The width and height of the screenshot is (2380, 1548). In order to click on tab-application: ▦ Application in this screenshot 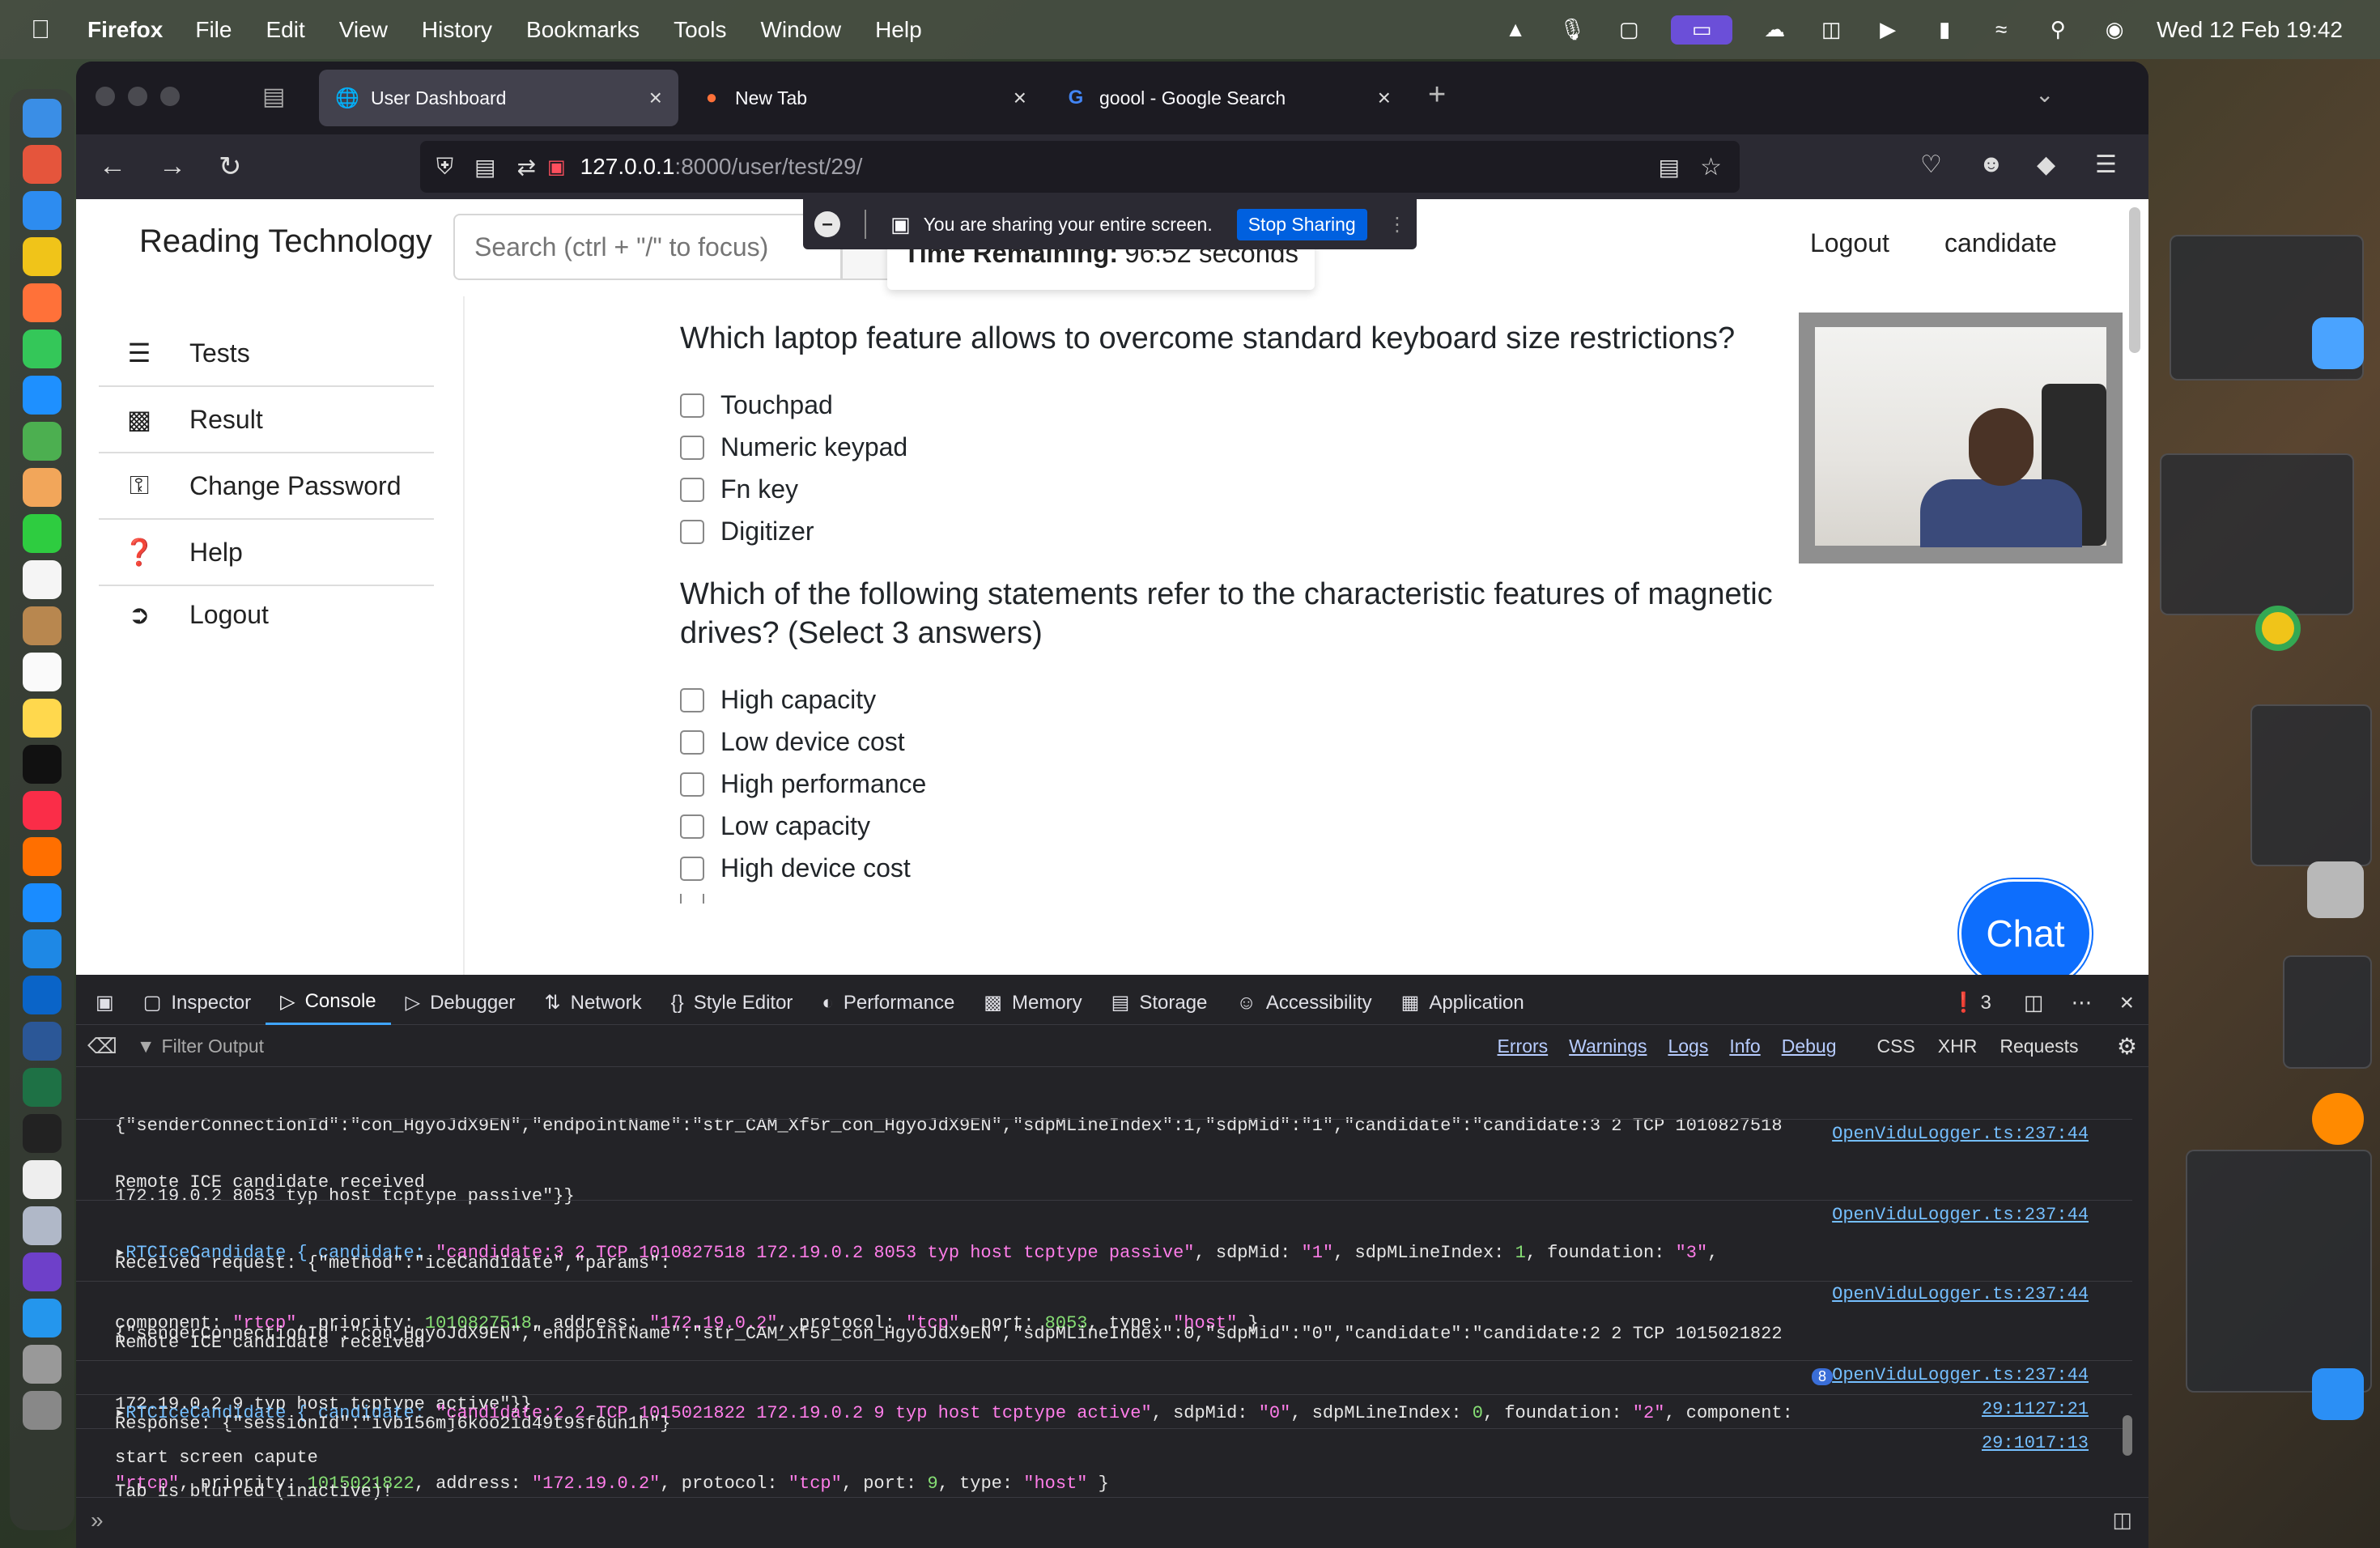, I will do `click(1463, 1003)`.